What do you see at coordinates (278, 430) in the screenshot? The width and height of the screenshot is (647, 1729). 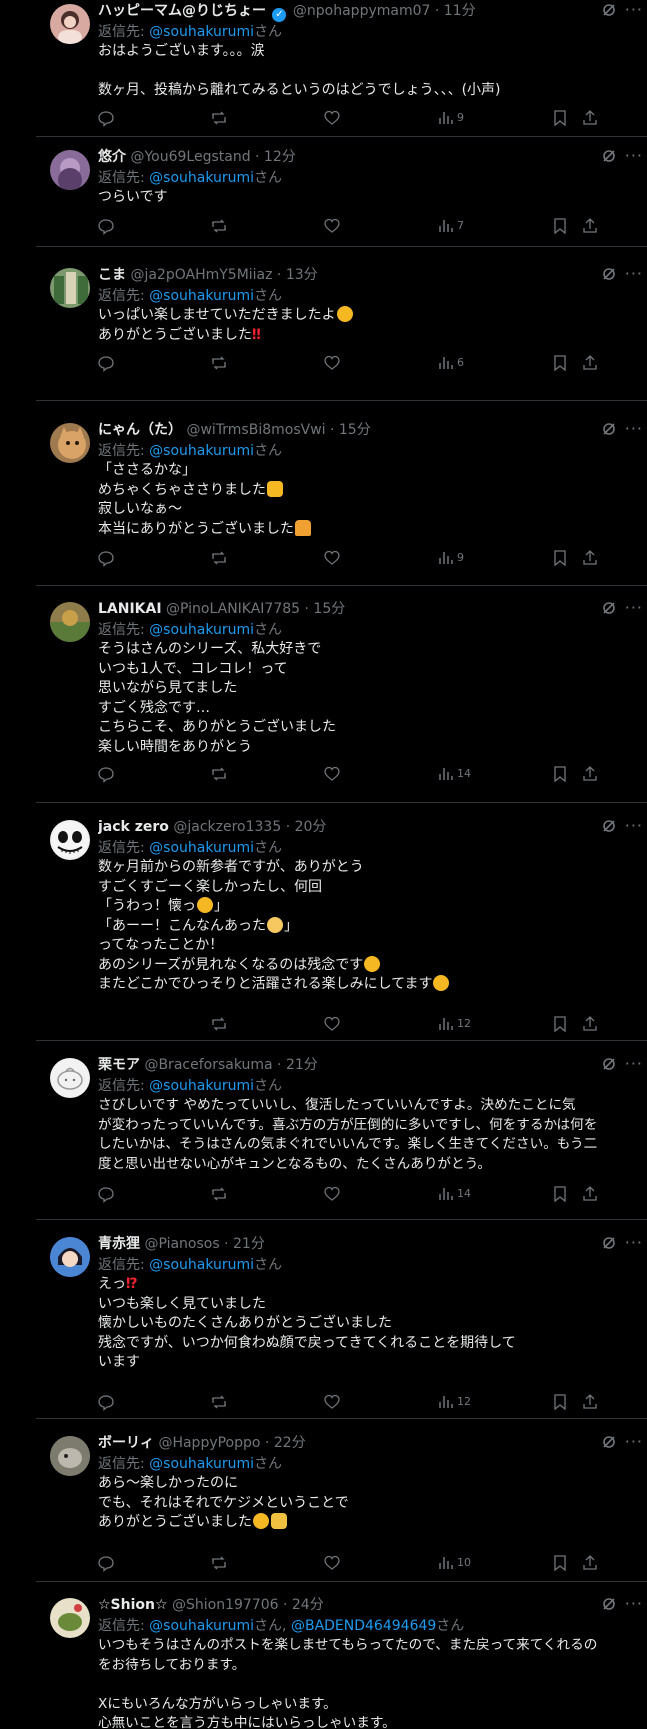 I see `handle-and-time: @wiTrmsBi8mosVwi · 15分` at bounding box center [278, 430].